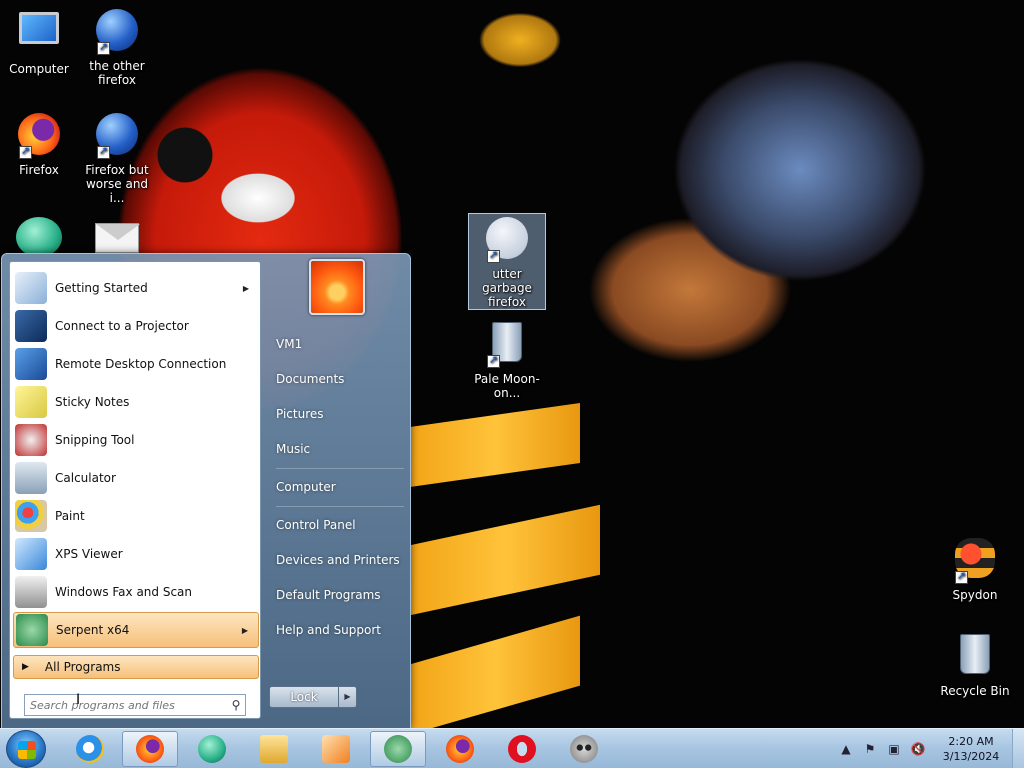  Describe the element at coordinates (1018, 748) in the screenshot. I see `show-desktop-button` at that location.